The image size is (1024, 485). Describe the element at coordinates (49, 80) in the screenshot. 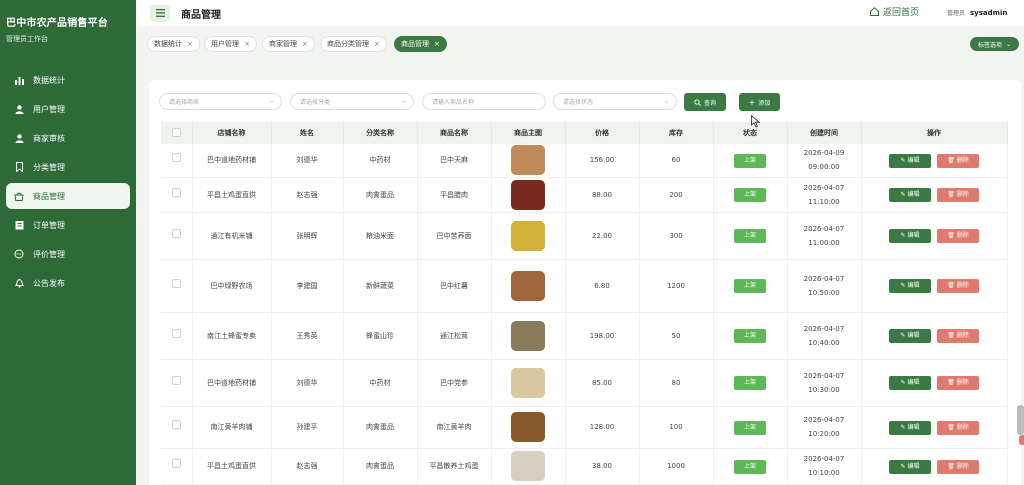

I see `sidebar-item-label: 数据统计` at that location.